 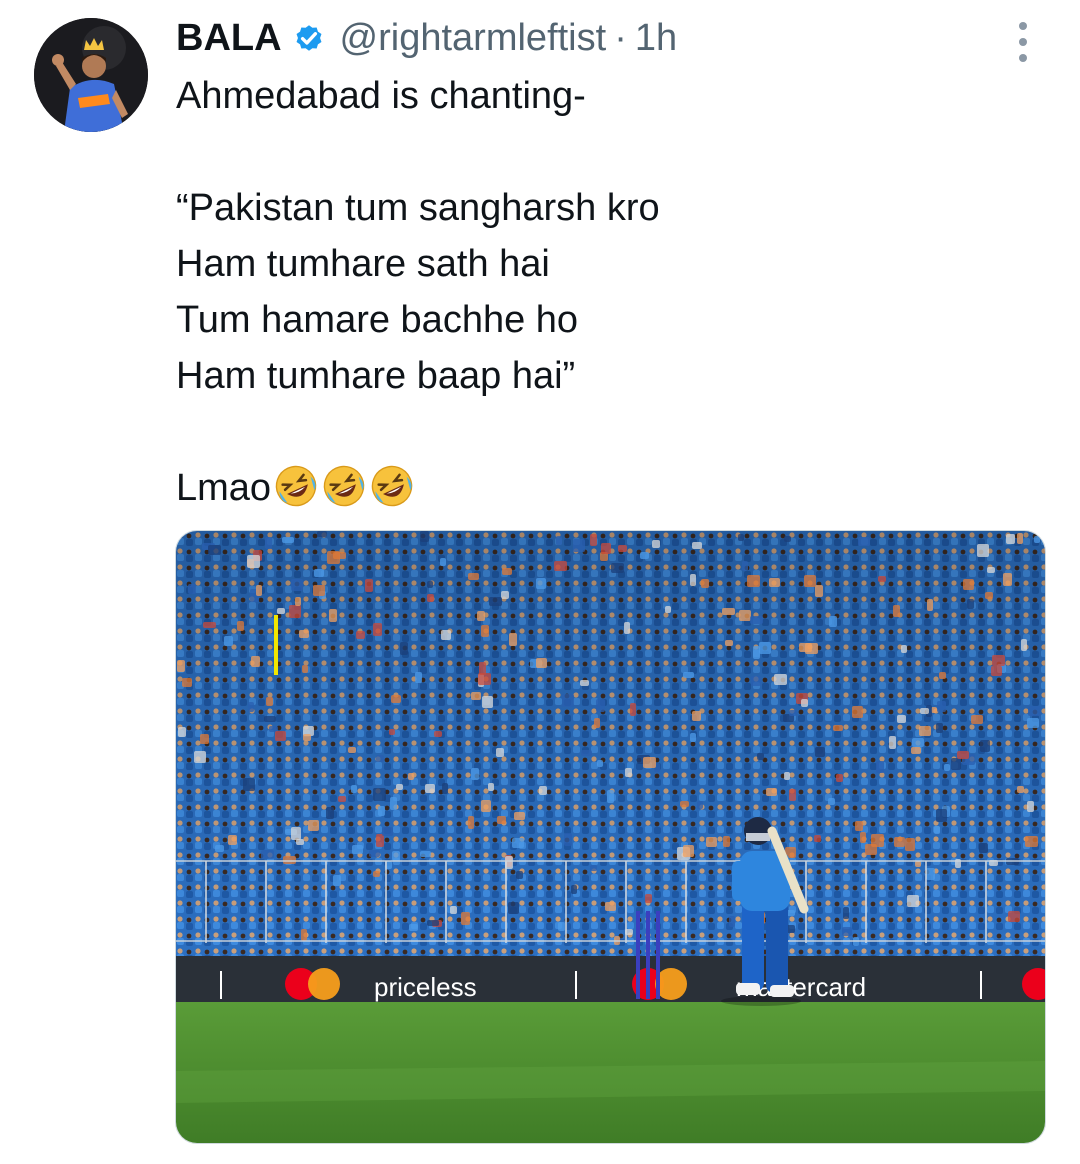 I want to click on cricketer-avatar-icon, so click(x=91, y=75).